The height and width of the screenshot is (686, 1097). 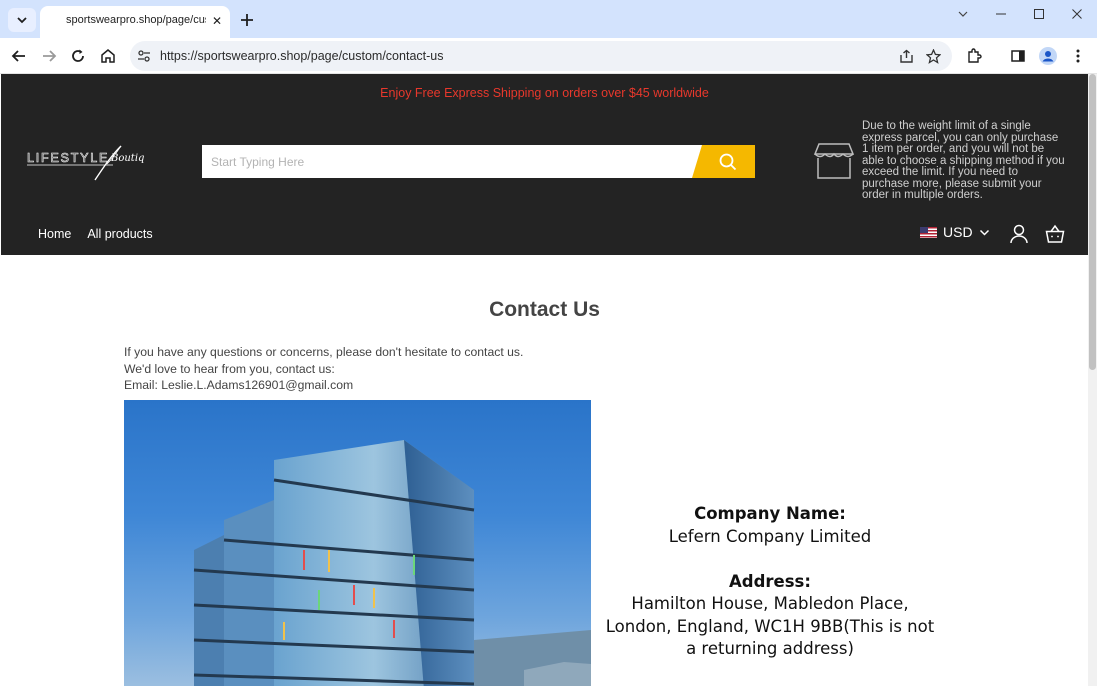 I want to click on home-icon, so click(x=108, y=56).